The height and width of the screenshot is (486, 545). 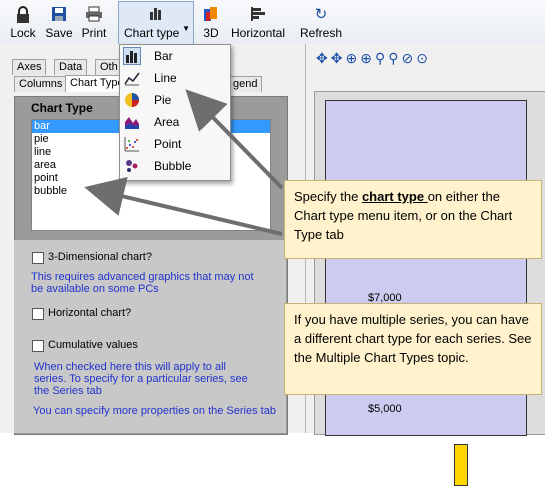 I want to click on move-horizontal-icon: ✥, so click(x=338, y=58).